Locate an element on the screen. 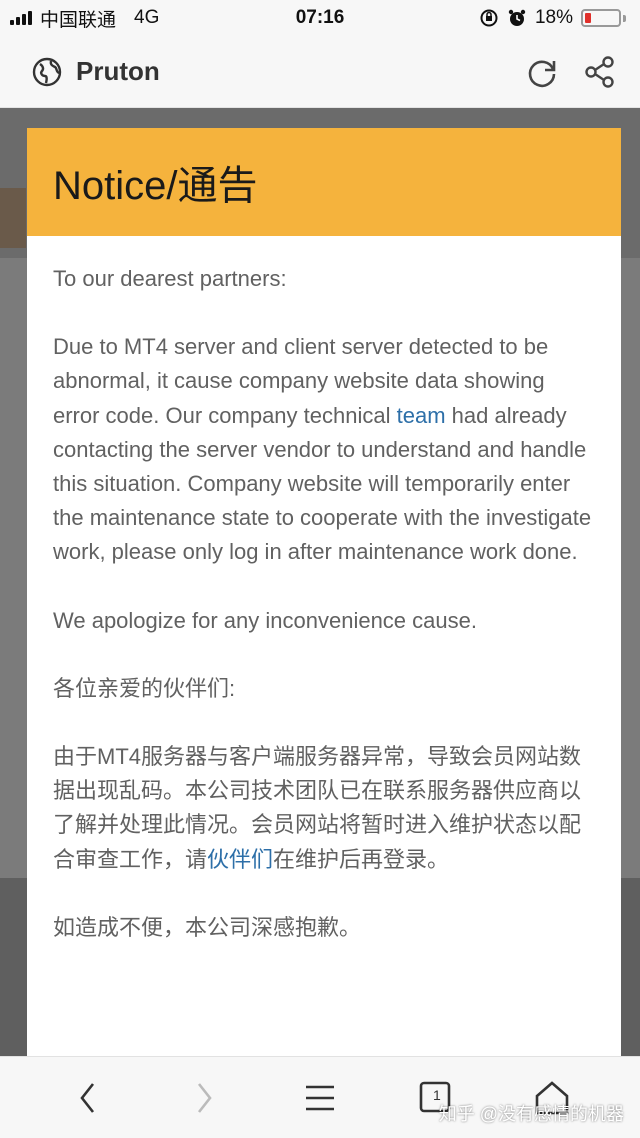  share-icon is located at coordinates (599, 71).